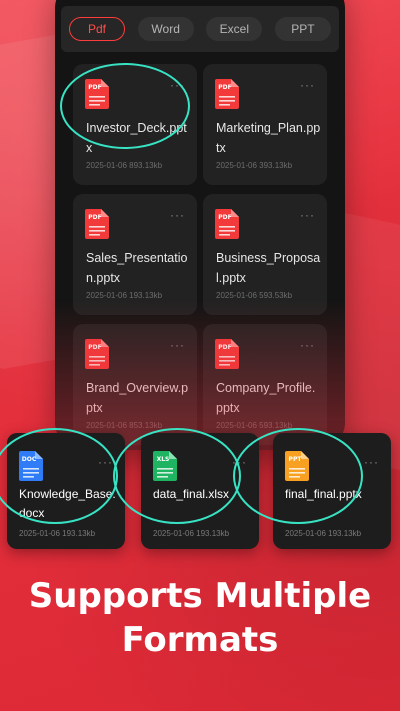 This screenshot has width=400, height=711. Describe the element at coordinates (29, 459) in the screenshot. I see `file-type-label: DOC` at that location.